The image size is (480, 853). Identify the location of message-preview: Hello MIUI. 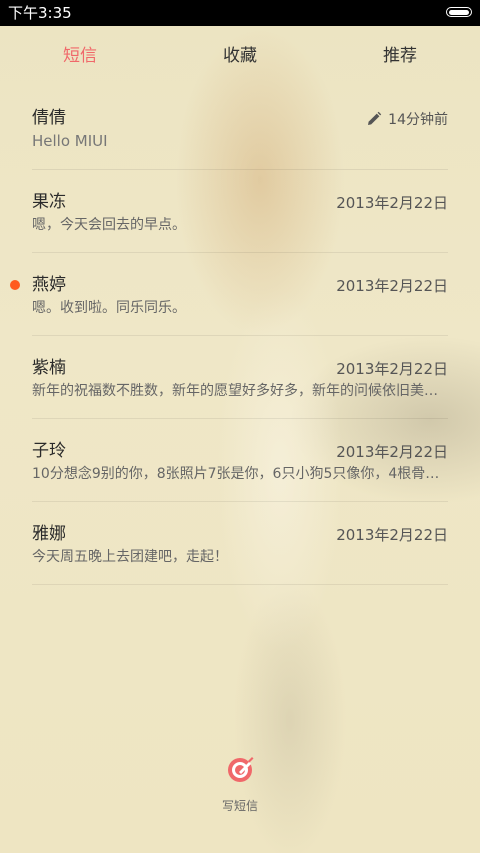
(70, 141).